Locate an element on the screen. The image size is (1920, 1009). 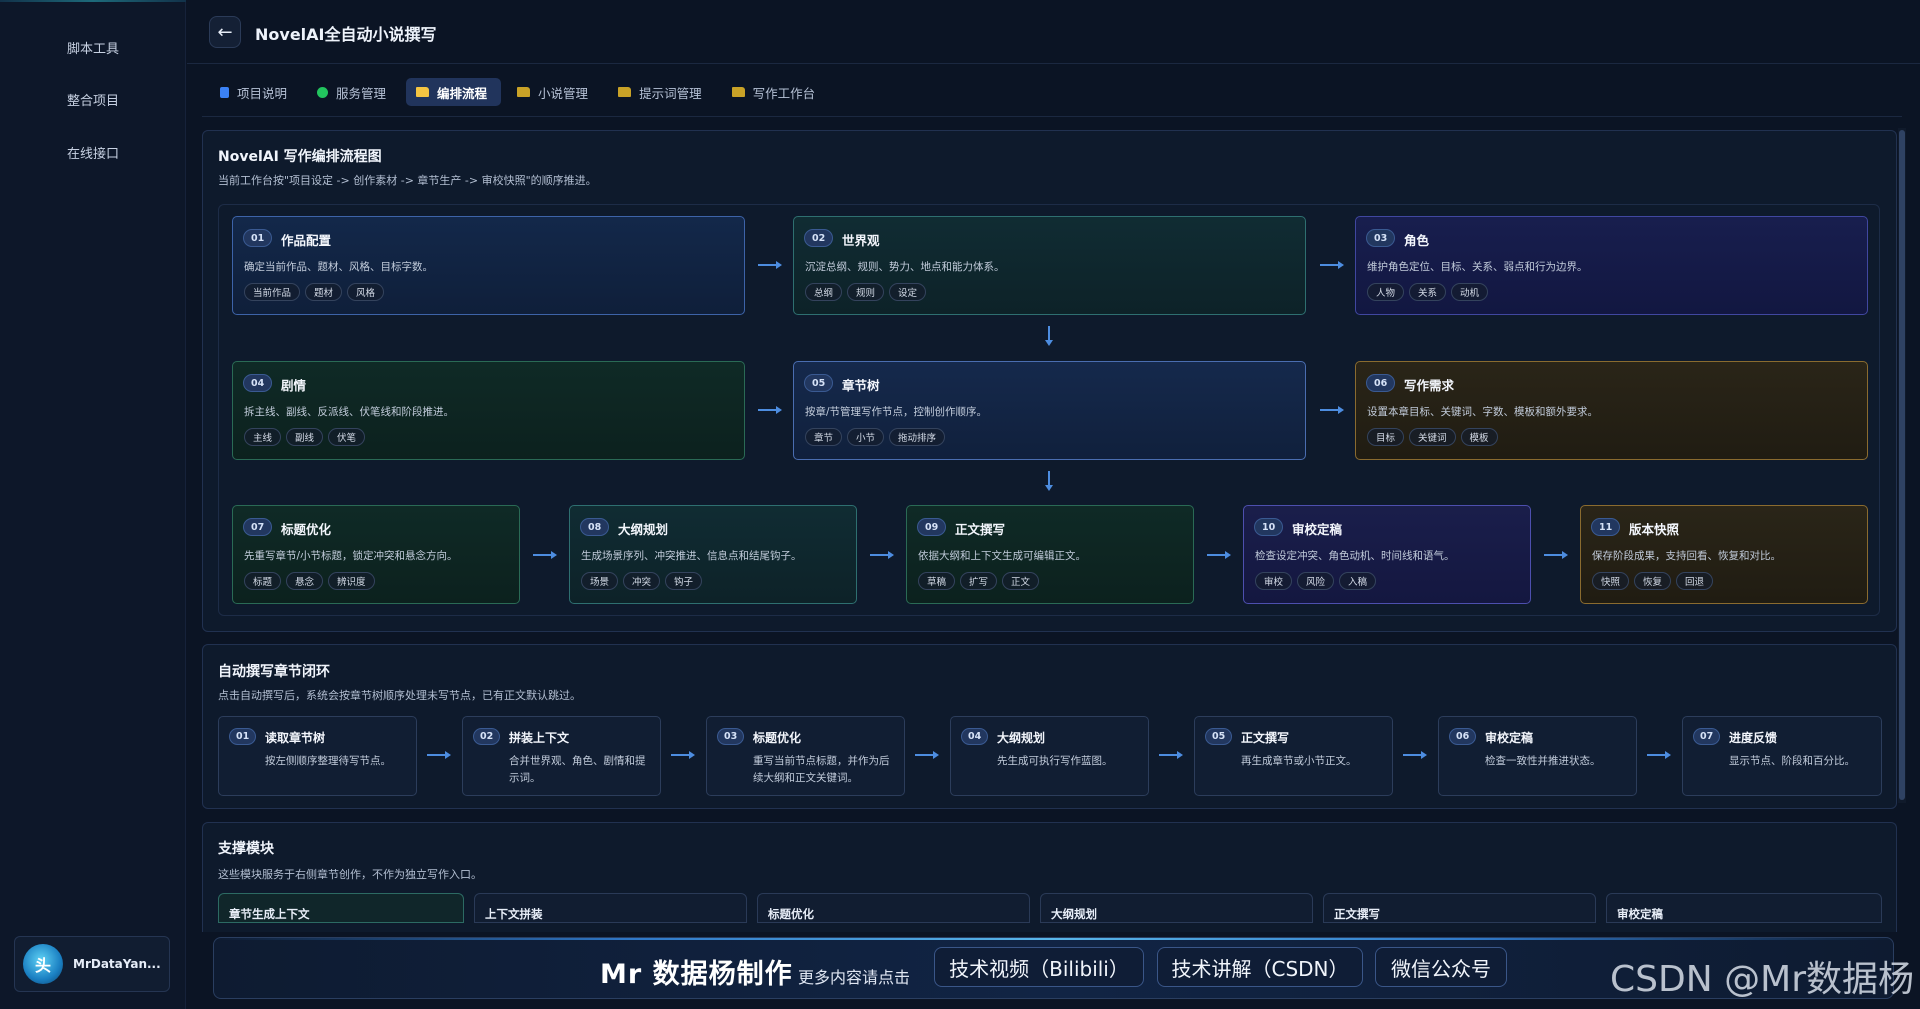
step-description: 按章/节管理写作节点，控制创作顺序。 is located at coordinates (896, 412).